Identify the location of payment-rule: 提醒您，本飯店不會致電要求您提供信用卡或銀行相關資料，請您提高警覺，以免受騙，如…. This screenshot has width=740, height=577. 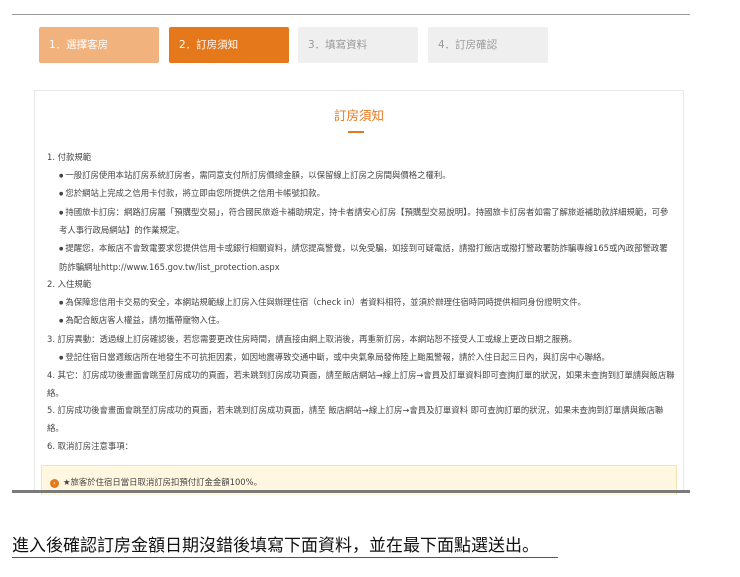
(361, 258).